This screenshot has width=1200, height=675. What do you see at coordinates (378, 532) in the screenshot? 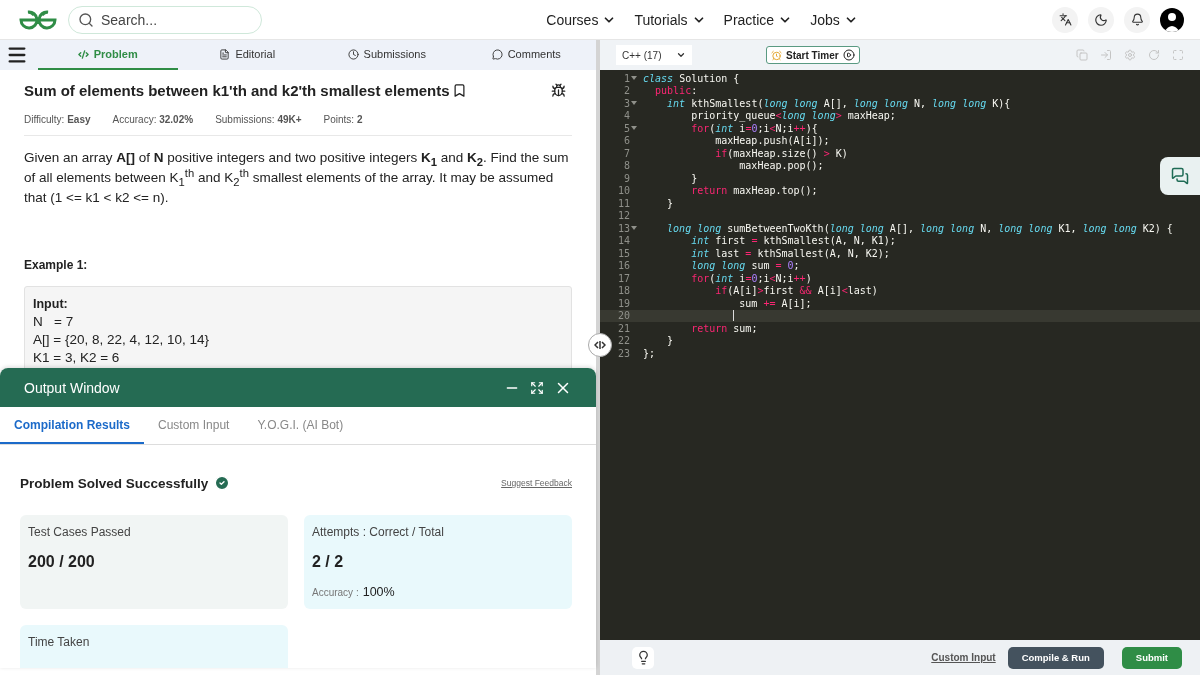
I see `card-title: Attempts : Correct / Total` at bounding box center [378, 532].